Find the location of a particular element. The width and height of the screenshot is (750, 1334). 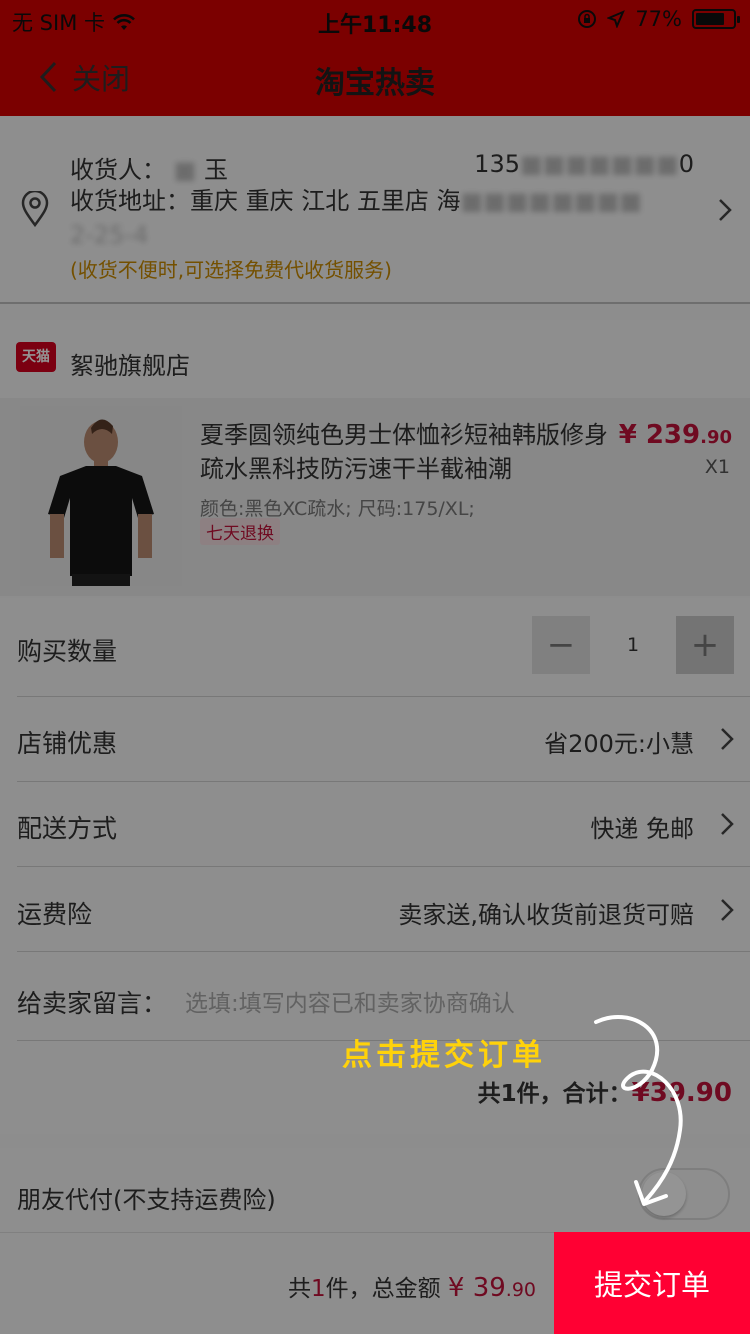

amount-main: ¥ 39 is located at coordinates (476, 1288).